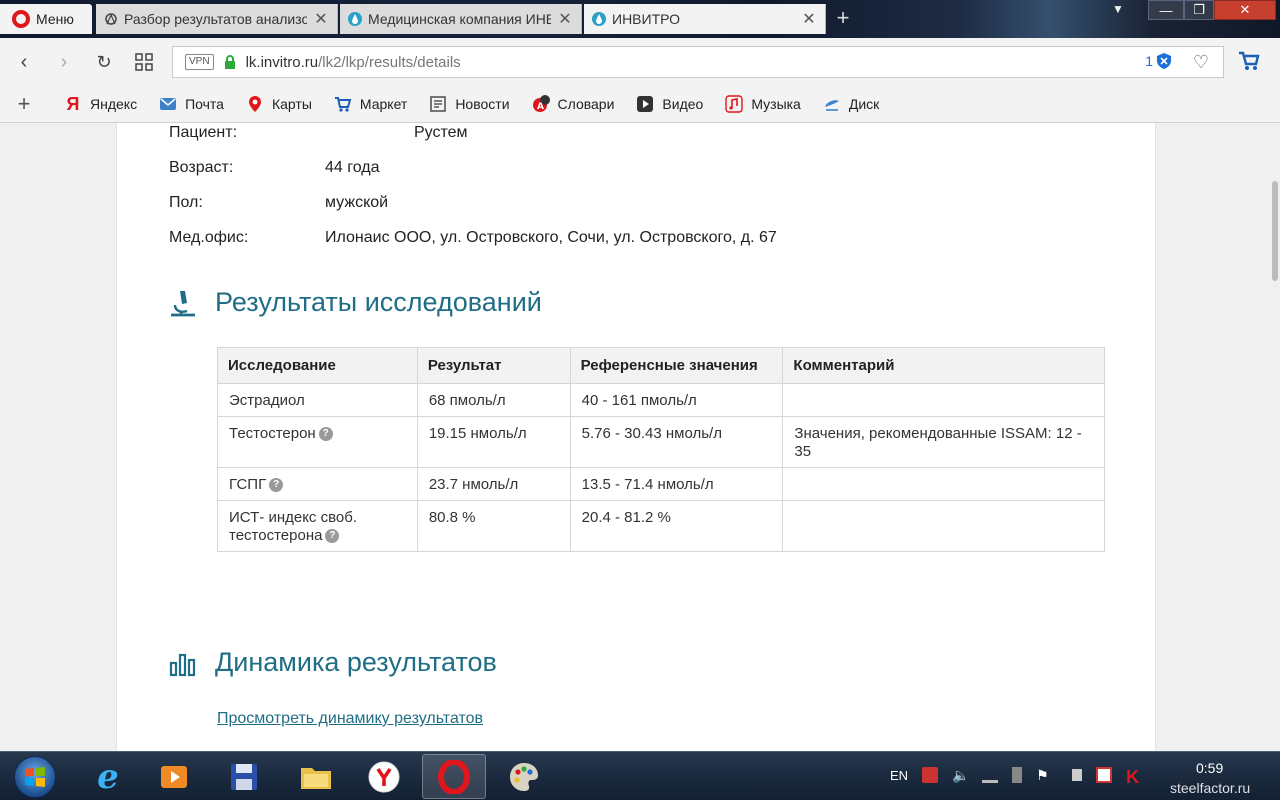  I want to click on forum-favicon-icon, so click(111, 19).